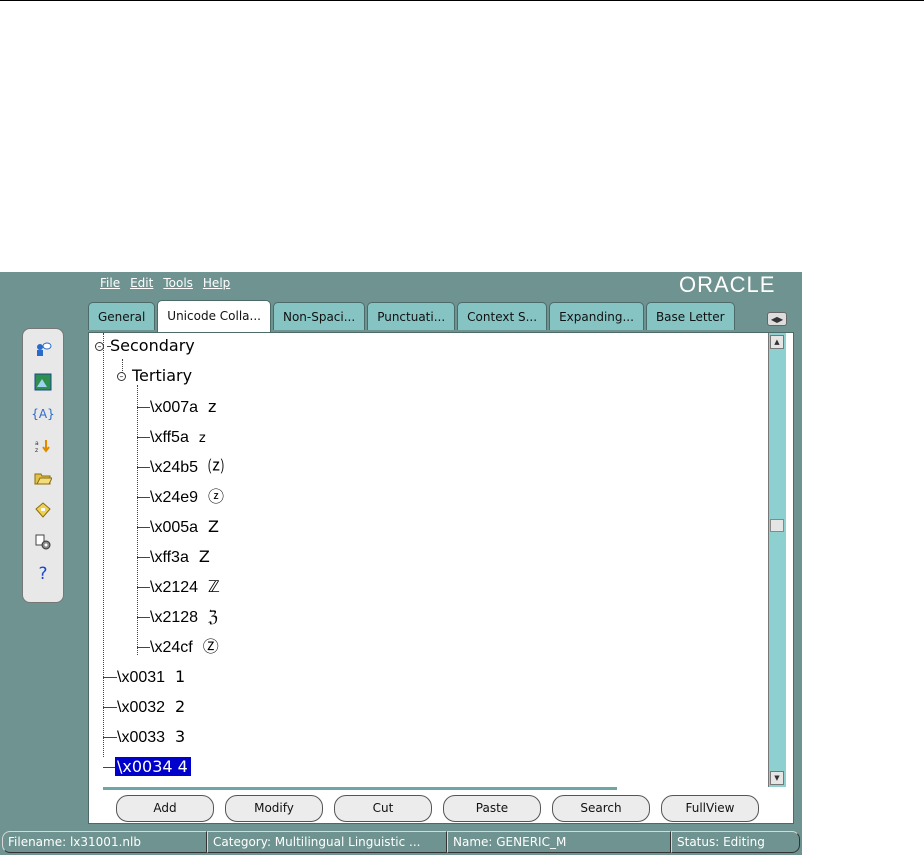  What do you see at coordinates (601, 808) in the screenshot?
I see `search-button: Search` at bounding box center [601, 808].